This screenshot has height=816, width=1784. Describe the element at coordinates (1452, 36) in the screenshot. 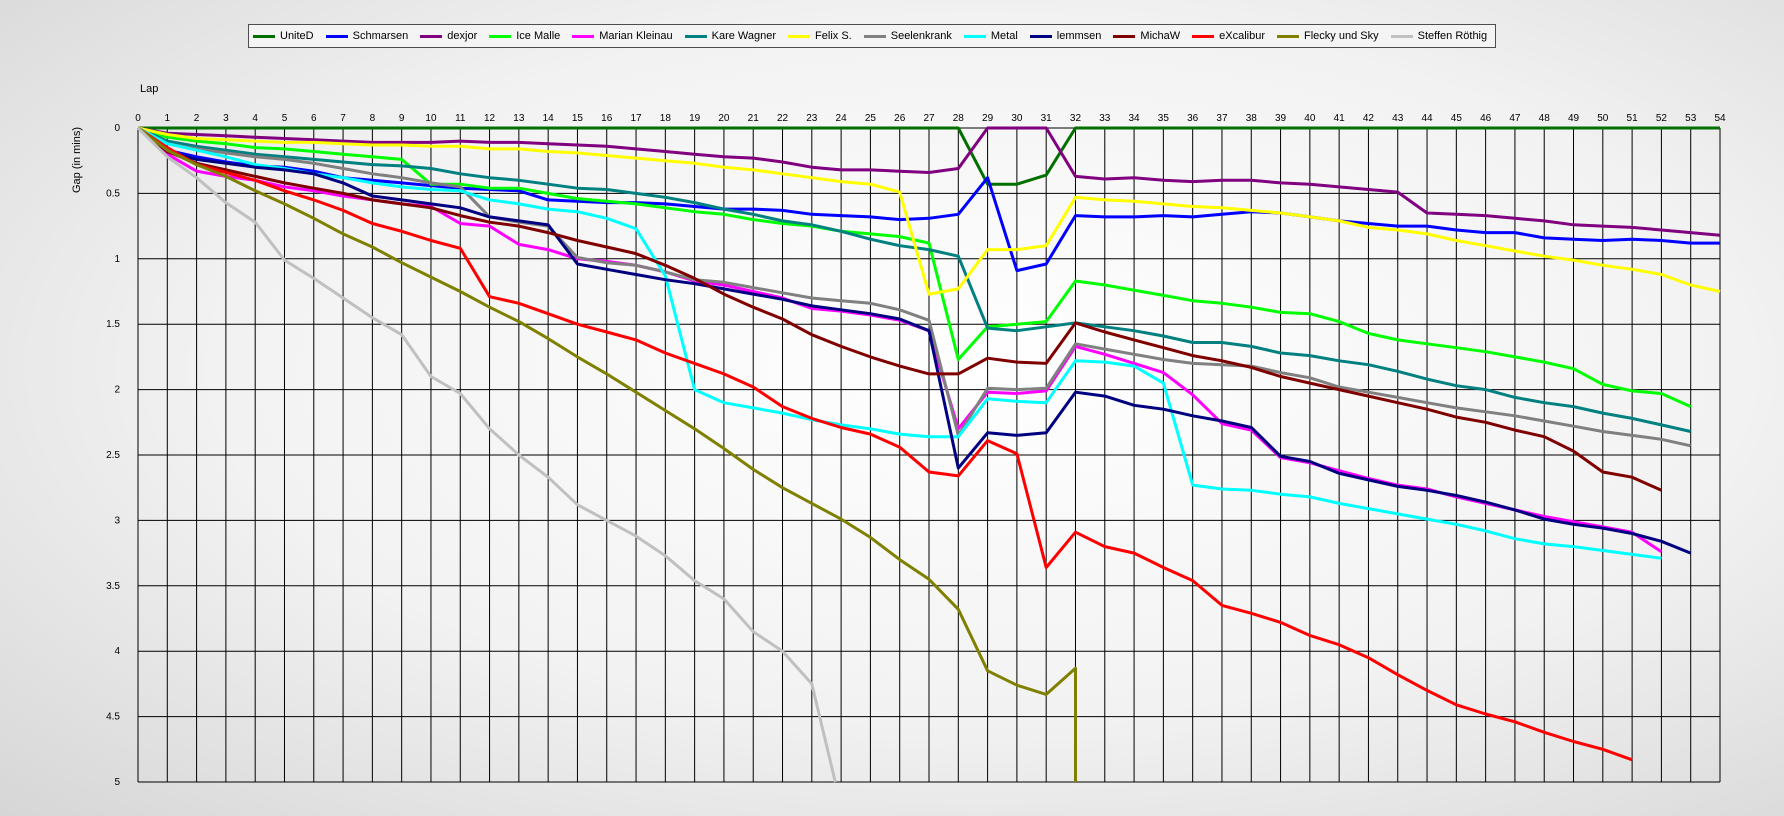

I see `legend-label: Steffen Röthig` at that location.